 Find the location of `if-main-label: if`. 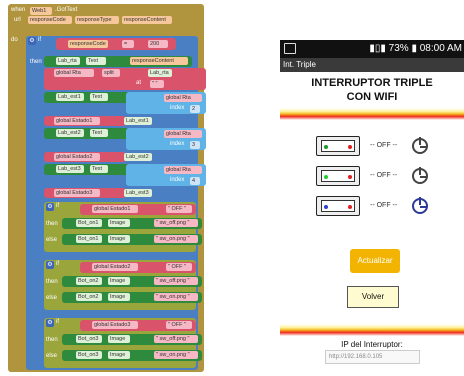

if-main-label: if is located at coordinates (39, 40).